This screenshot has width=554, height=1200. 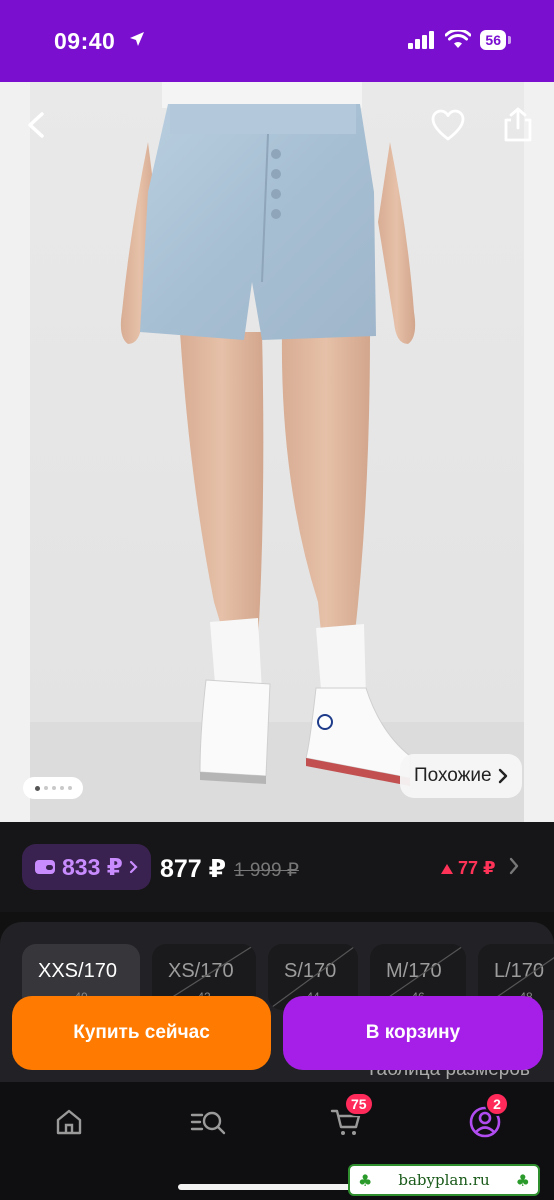 I want to click on watermark: ♣ babyplan.ru ♣, so click(x=444, y=1180).